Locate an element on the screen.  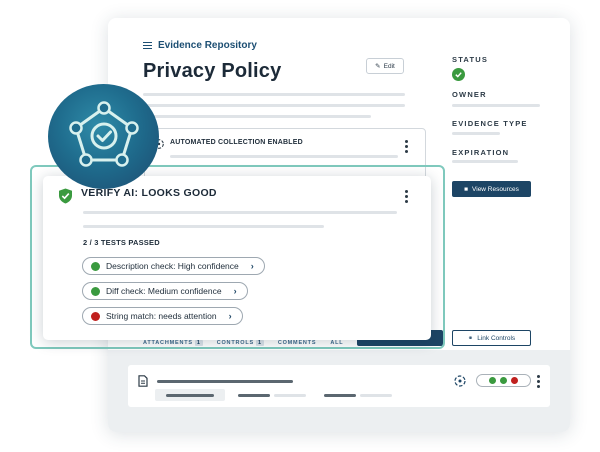
verify-menu-icon is located at coordinates (406, 196).